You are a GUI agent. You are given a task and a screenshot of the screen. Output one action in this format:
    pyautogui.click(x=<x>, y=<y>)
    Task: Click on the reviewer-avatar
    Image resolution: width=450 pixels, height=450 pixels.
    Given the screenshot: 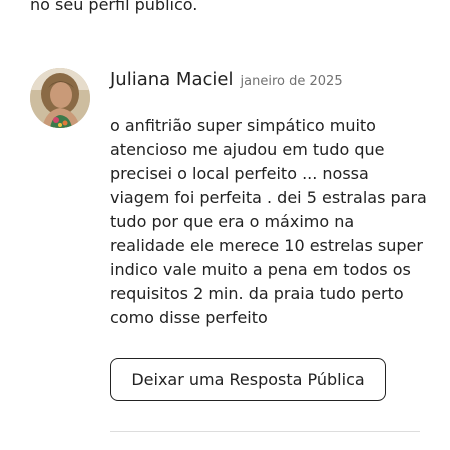 What is the action you would take?
    pyautogui.click(x=60, y=98)
    